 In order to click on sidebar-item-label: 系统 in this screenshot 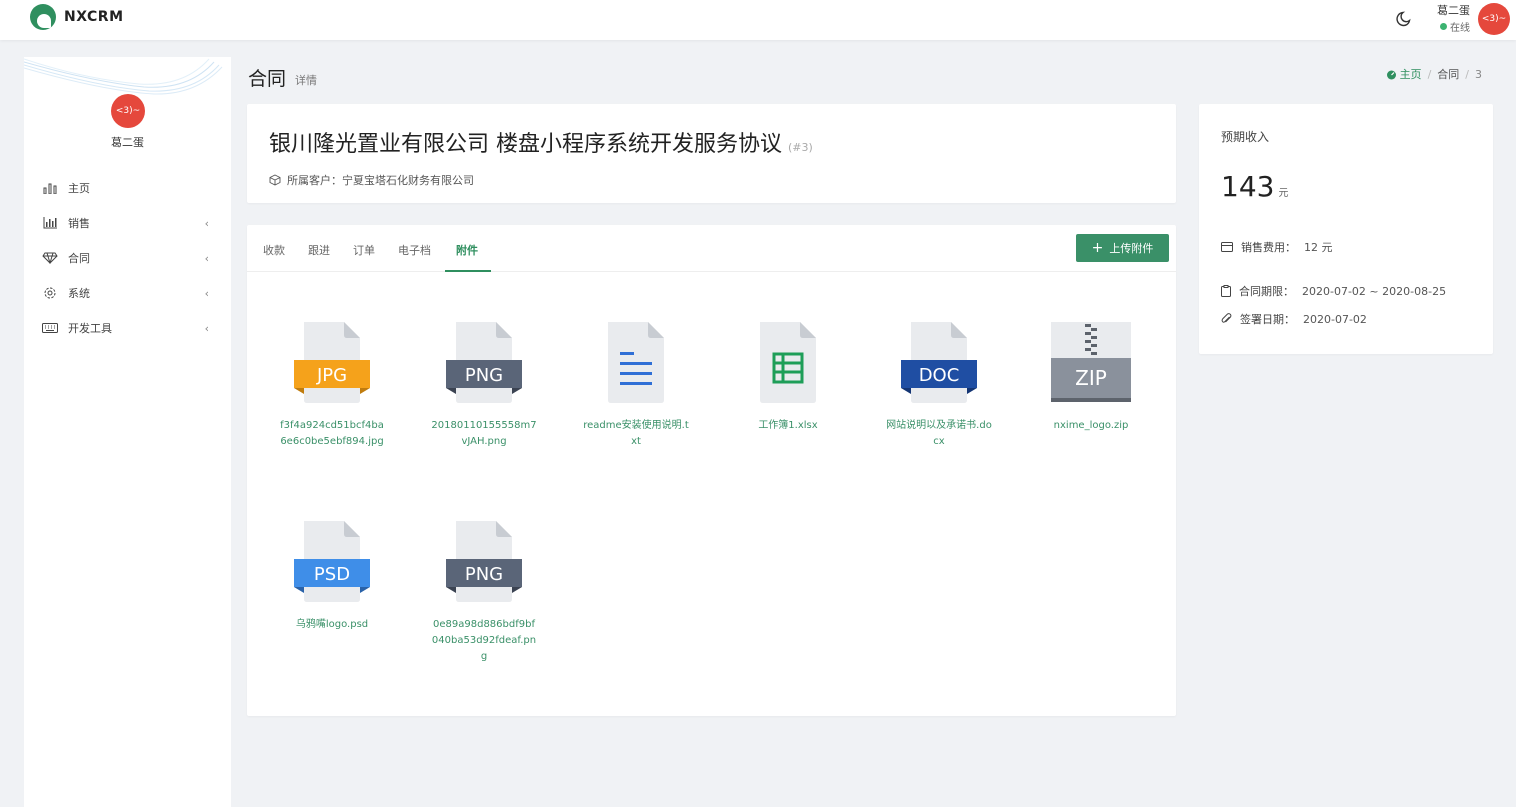, I will do `click(79, 293)`.